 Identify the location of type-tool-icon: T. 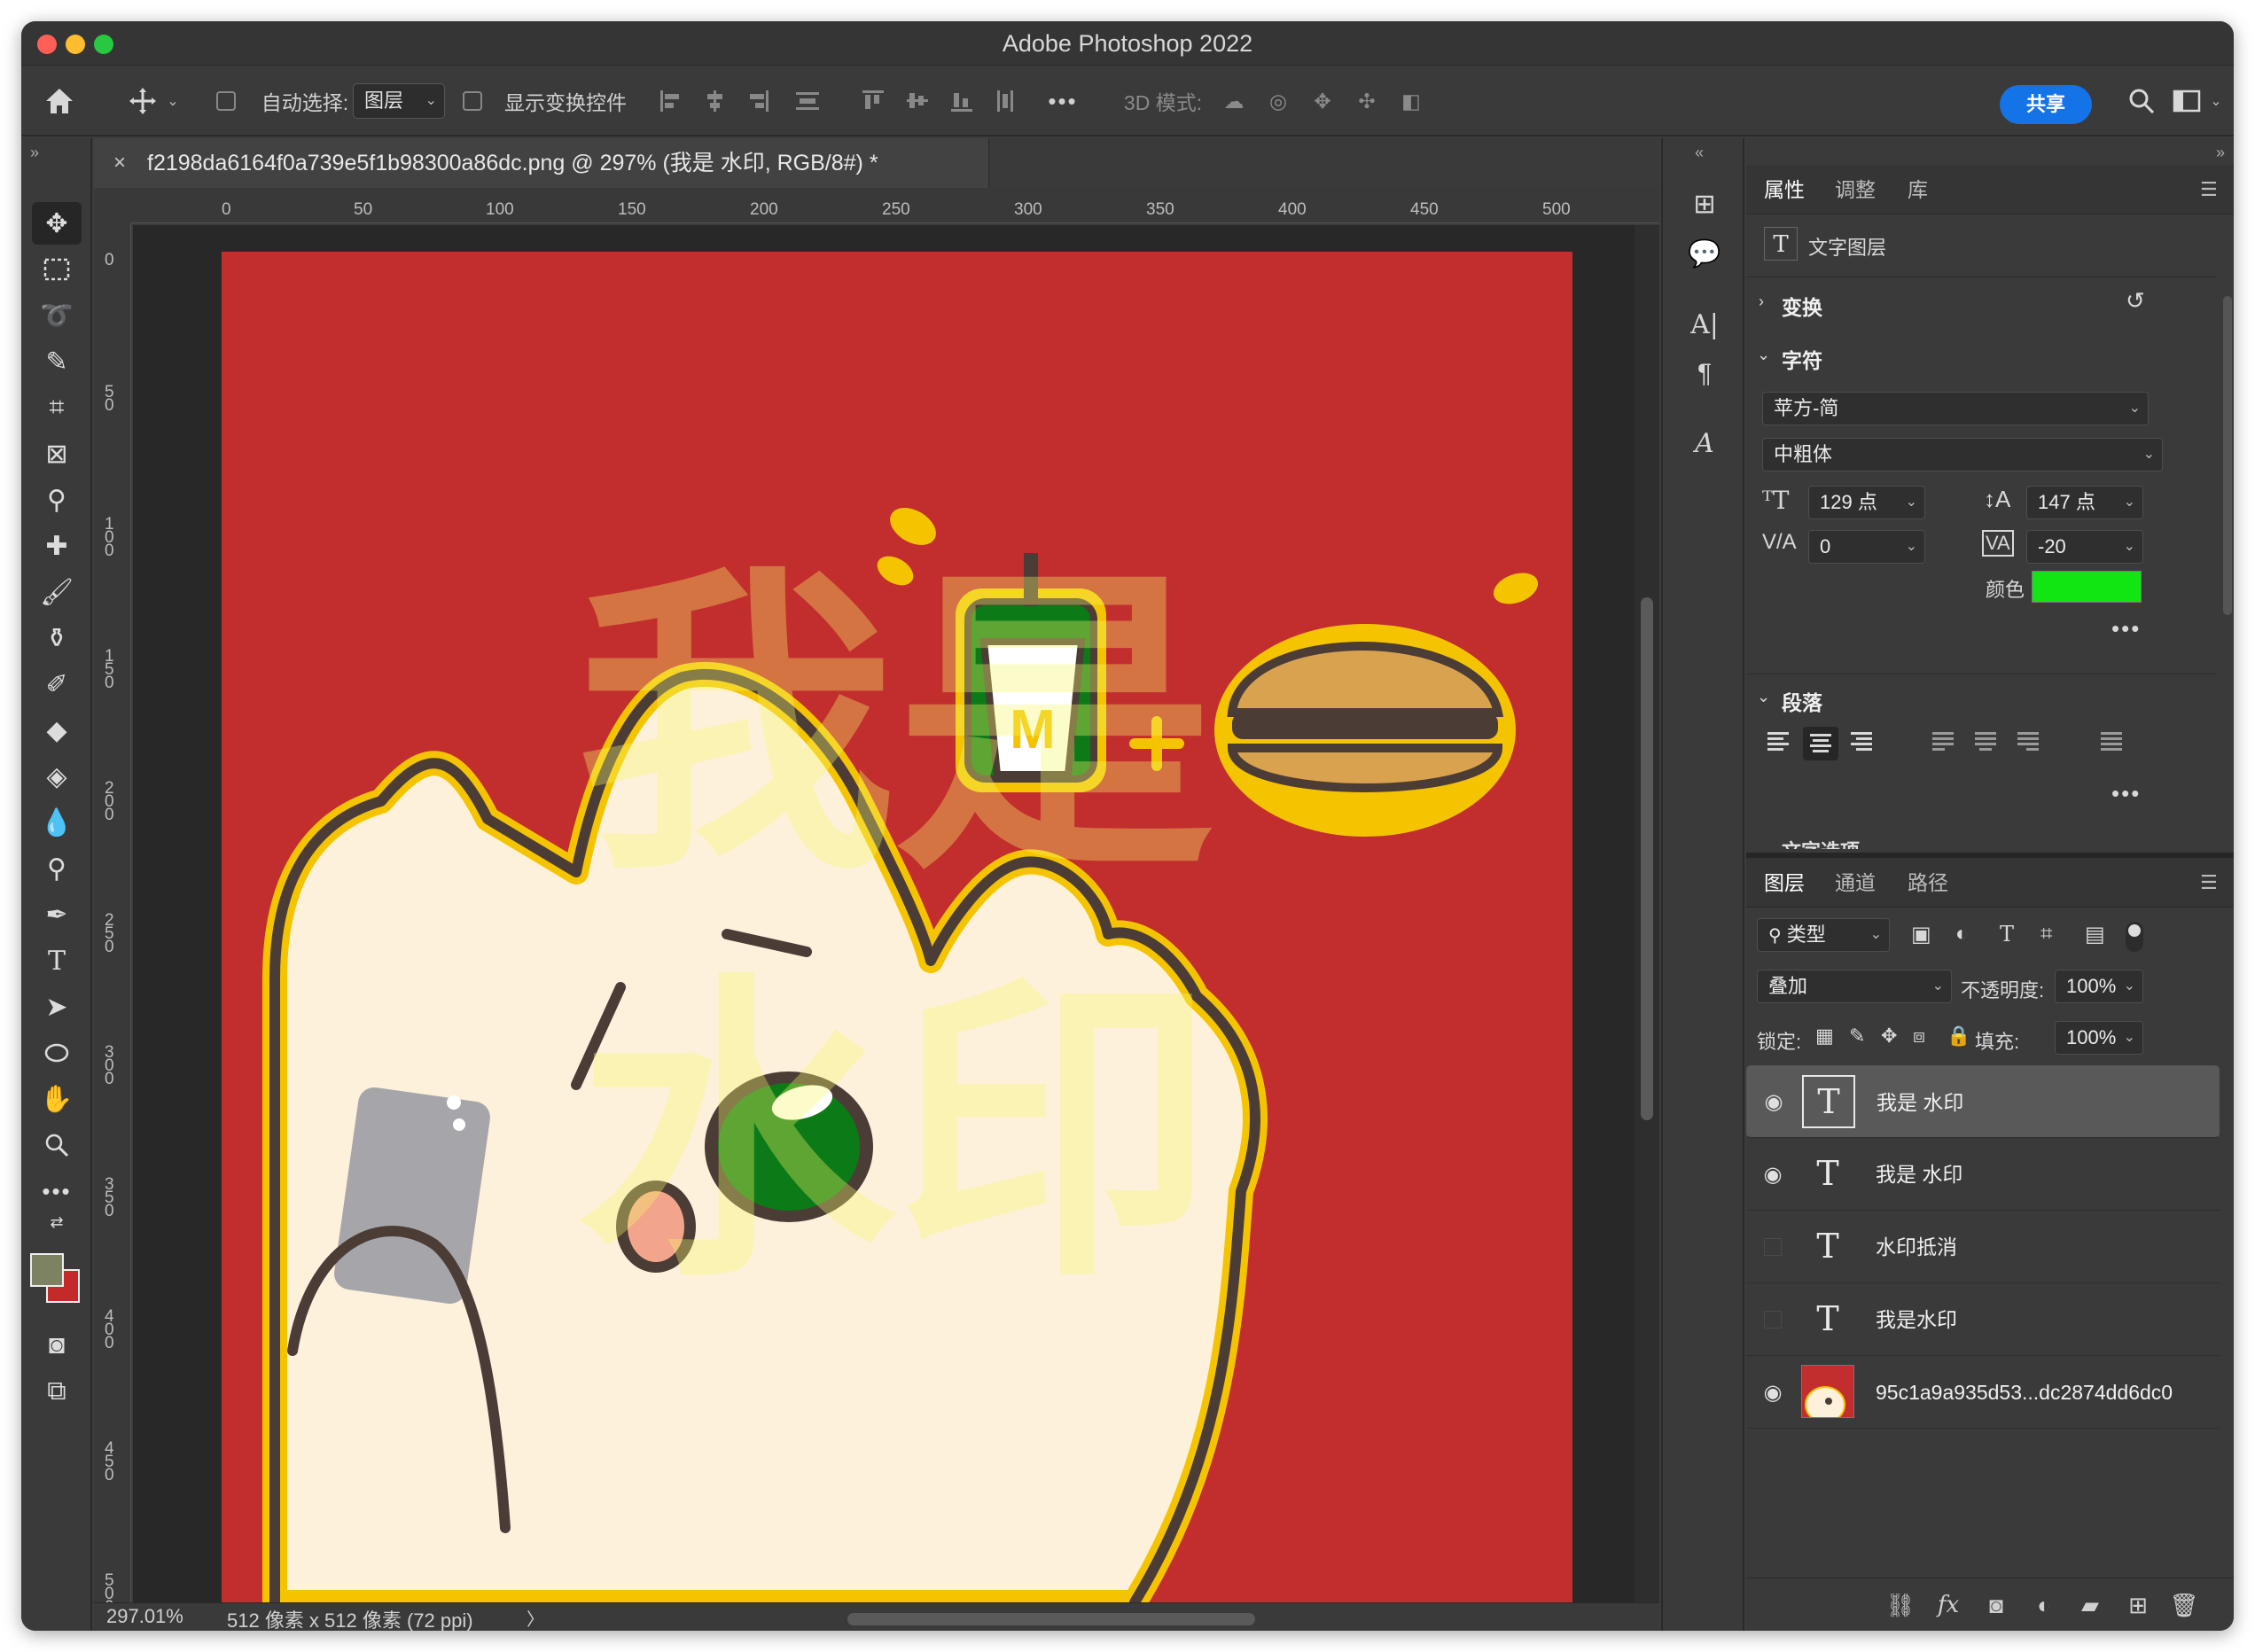
(57, 961).